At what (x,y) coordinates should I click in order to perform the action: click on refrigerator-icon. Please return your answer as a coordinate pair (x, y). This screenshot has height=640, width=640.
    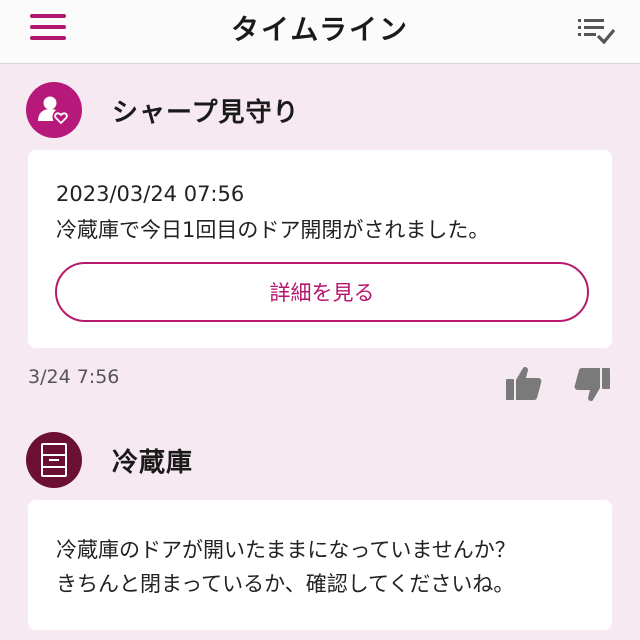
    Looking at the image, I should click on (54, 460).